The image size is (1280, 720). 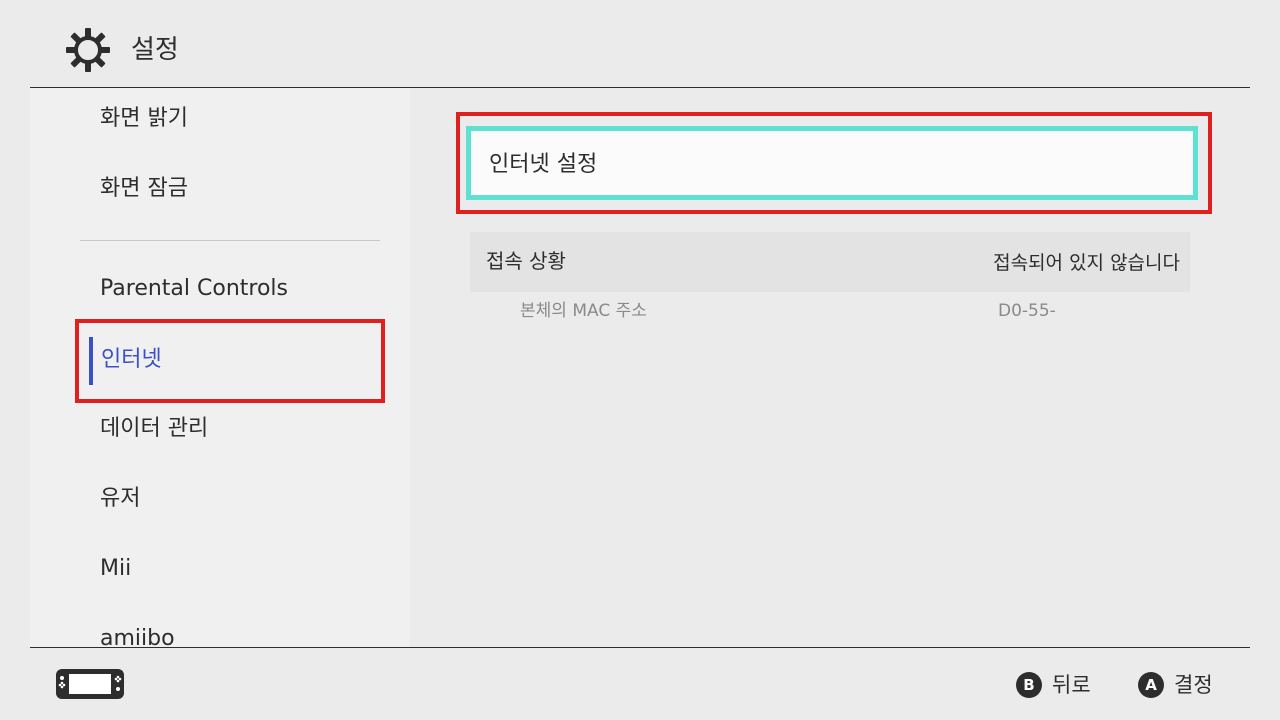 What do you see at coordinates (88, 50) in the screenshot?
I see `gear-icon` at bounding box center [88, 50].